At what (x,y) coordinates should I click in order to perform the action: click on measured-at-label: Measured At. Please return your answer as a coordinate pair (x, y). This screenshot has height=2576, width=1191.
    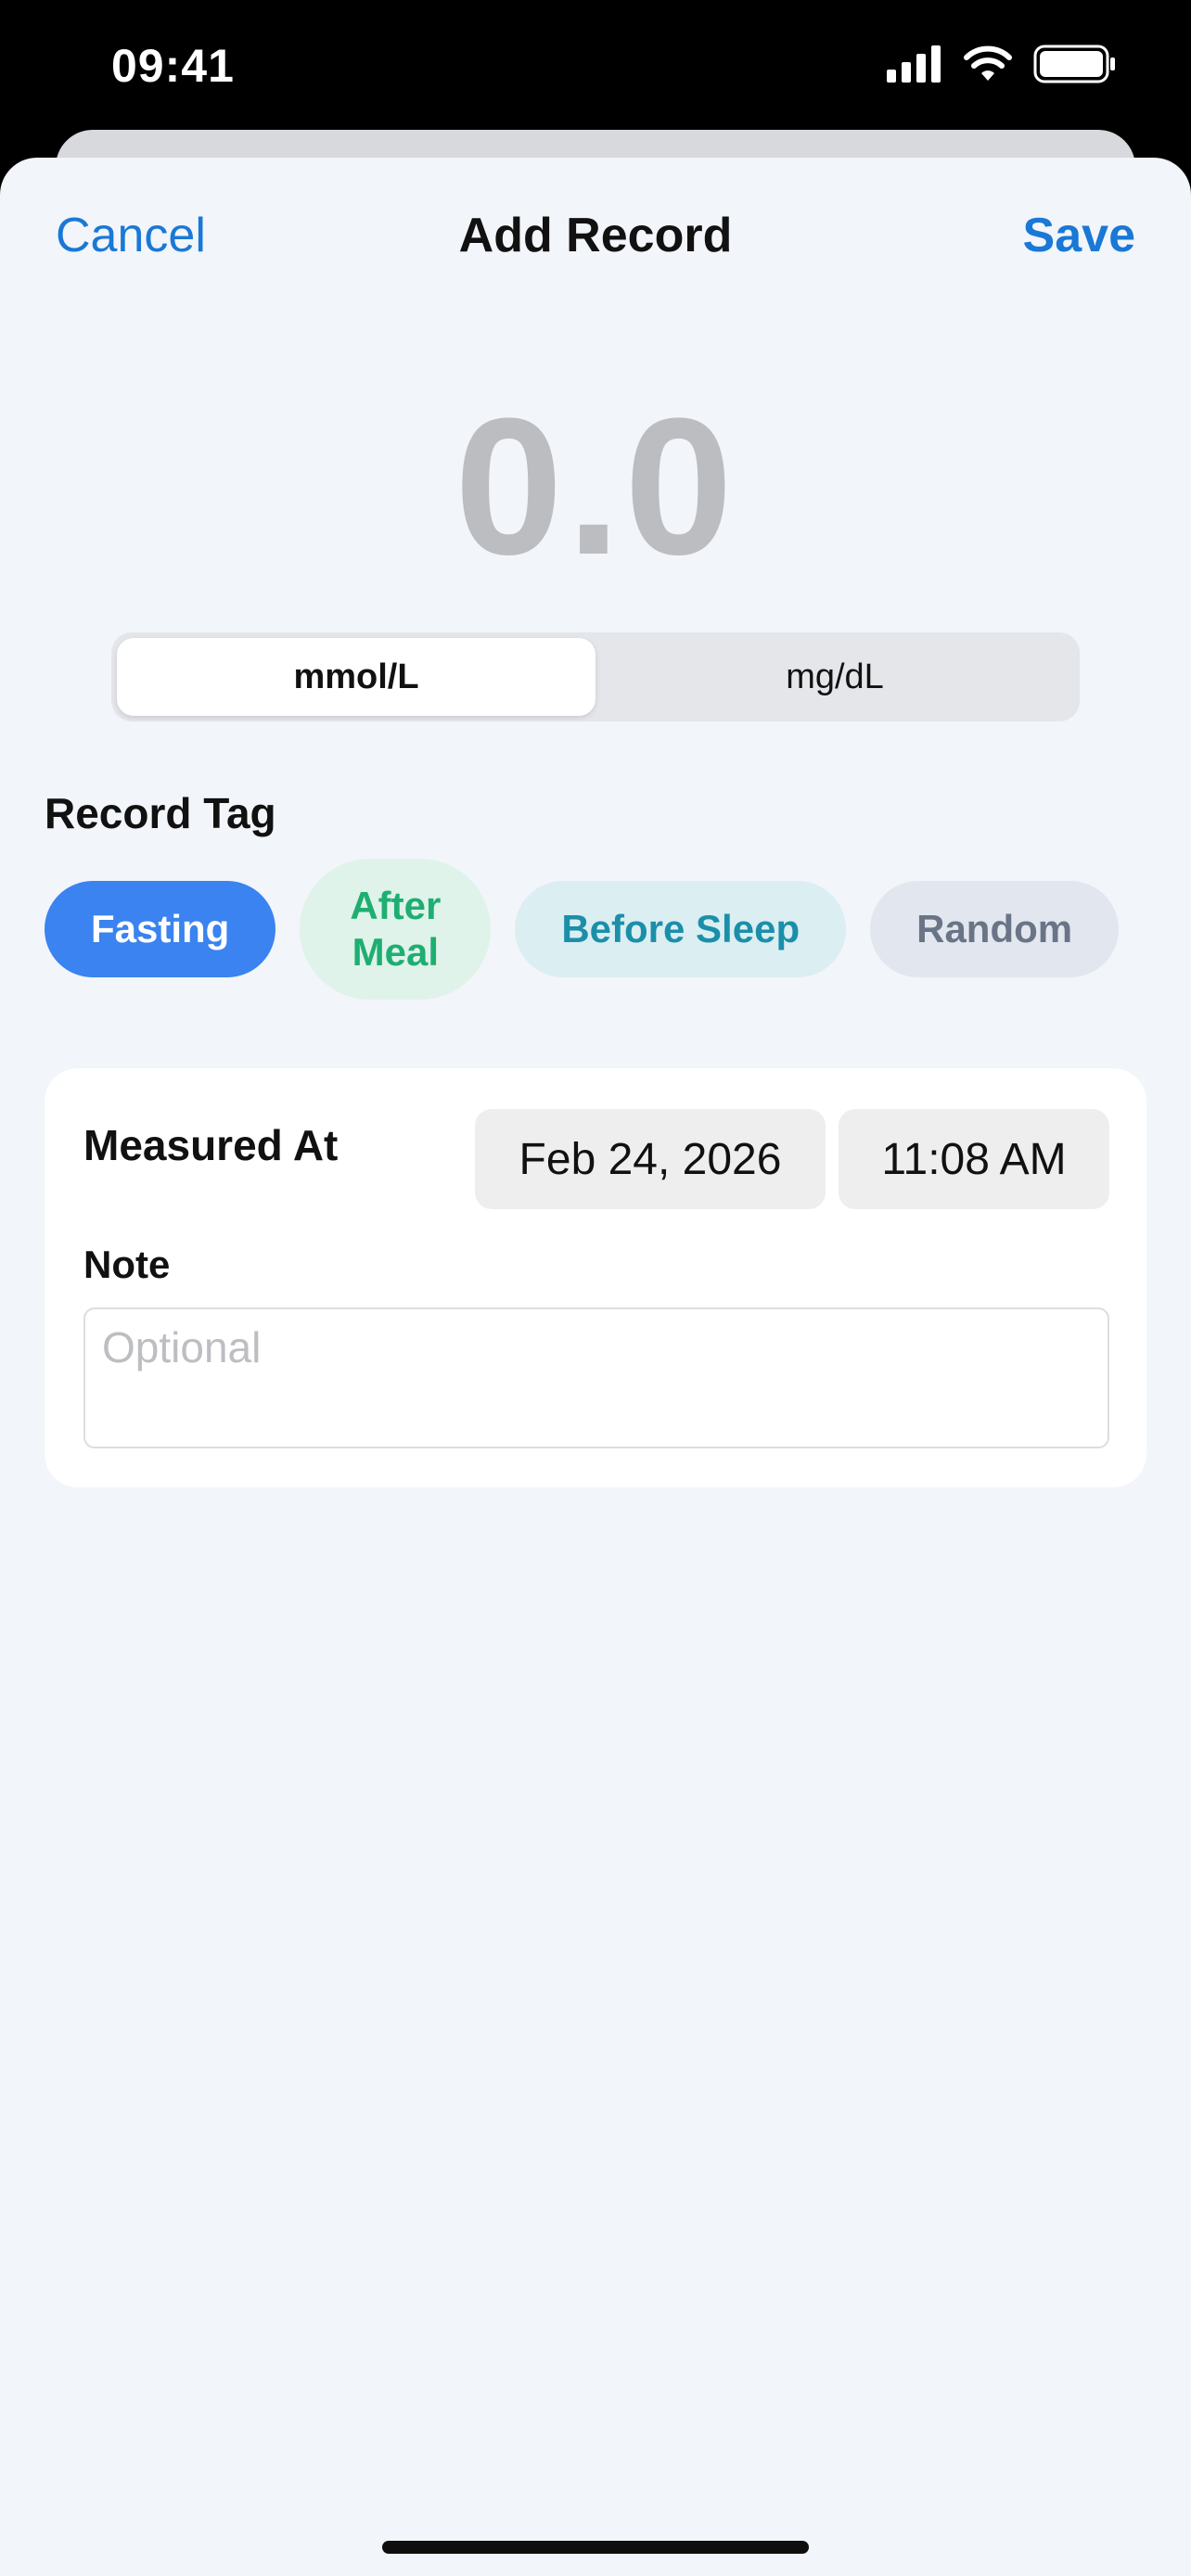
    Looking at the image, I should click on (211, 1145).